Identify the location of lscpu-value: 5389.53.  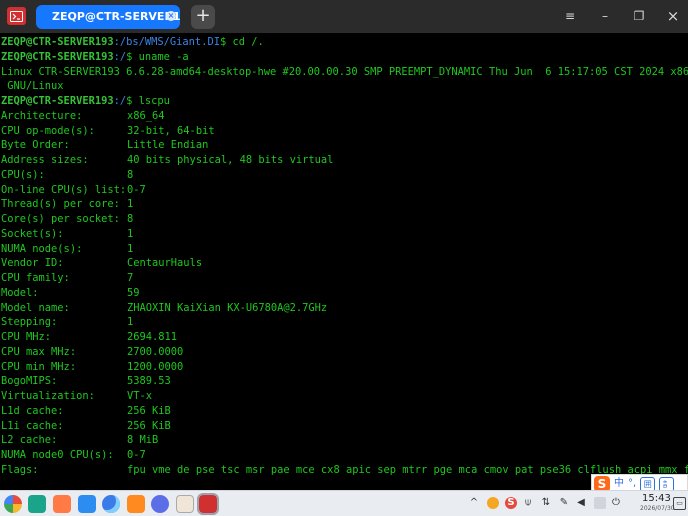
(149, 381).